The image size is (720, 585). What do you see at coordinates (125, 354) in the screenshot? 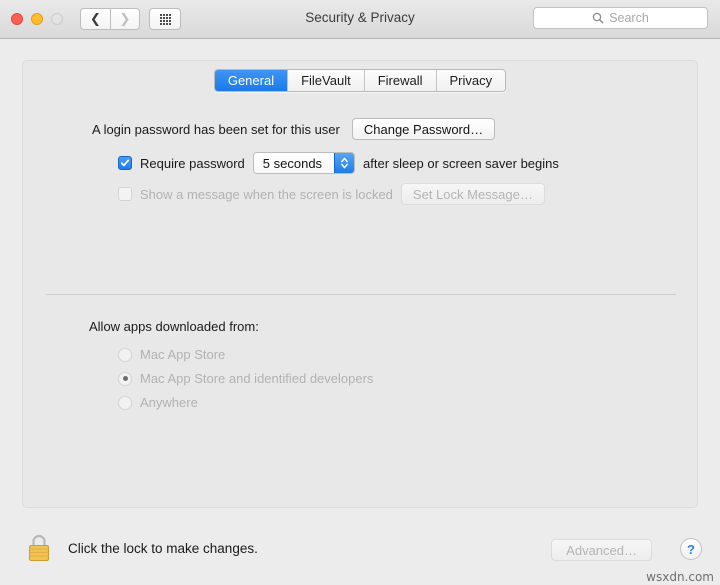
I see `radio-mac-app-store` at bounding box center [125, 354].